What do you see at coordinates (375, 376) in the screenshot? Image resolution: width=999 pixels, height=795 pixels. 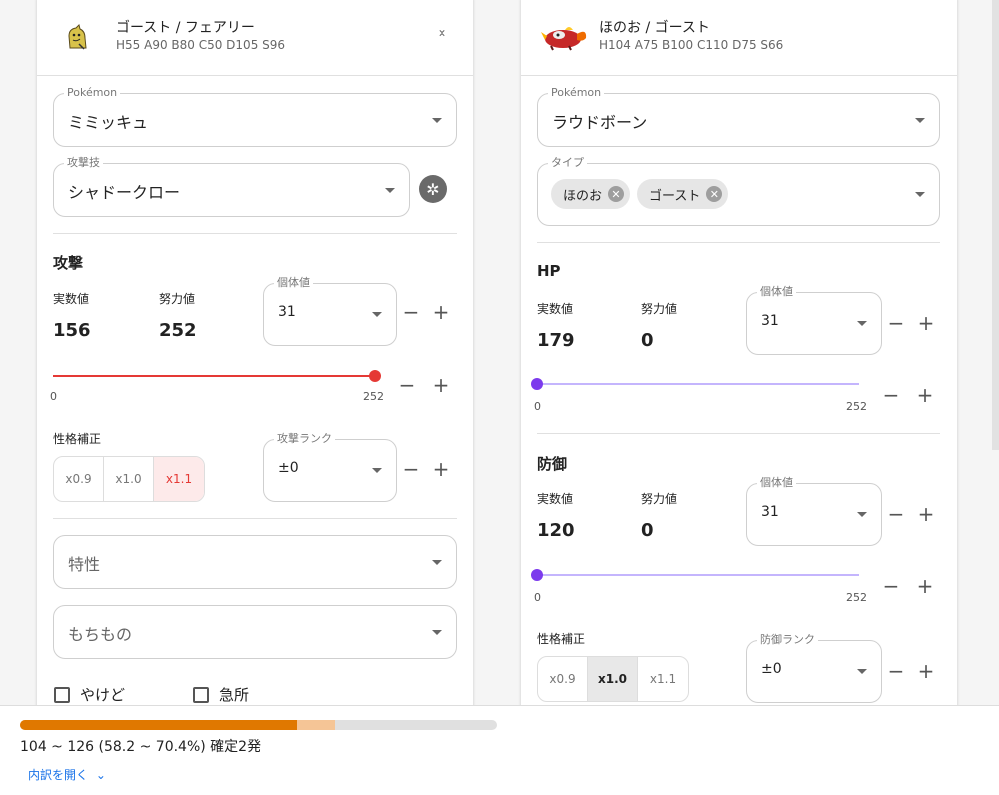 I see `ev-slider-thumb` at bounding box center [375, 376].